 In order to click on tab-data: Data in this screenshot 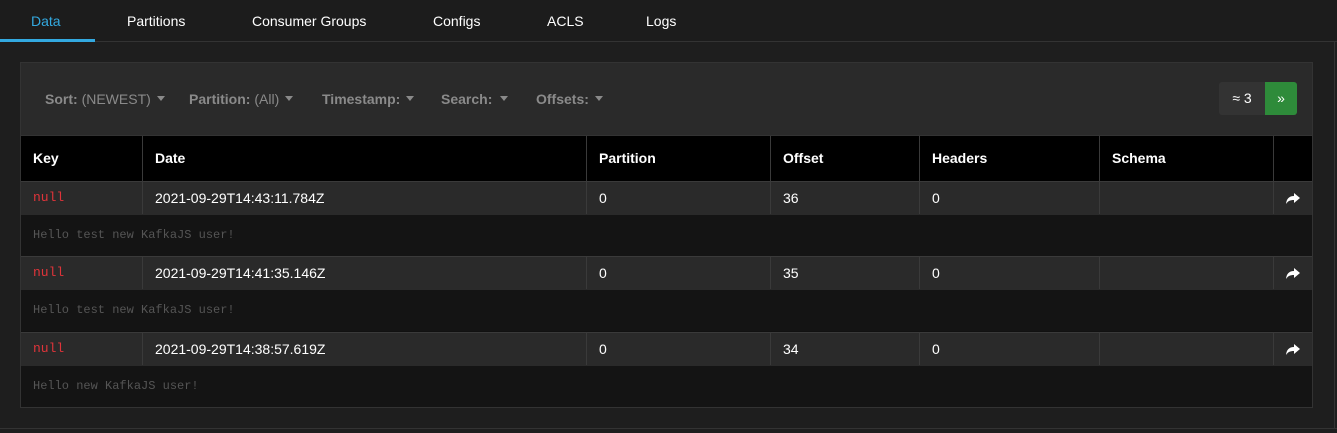, I will do `click(46, 21)`.